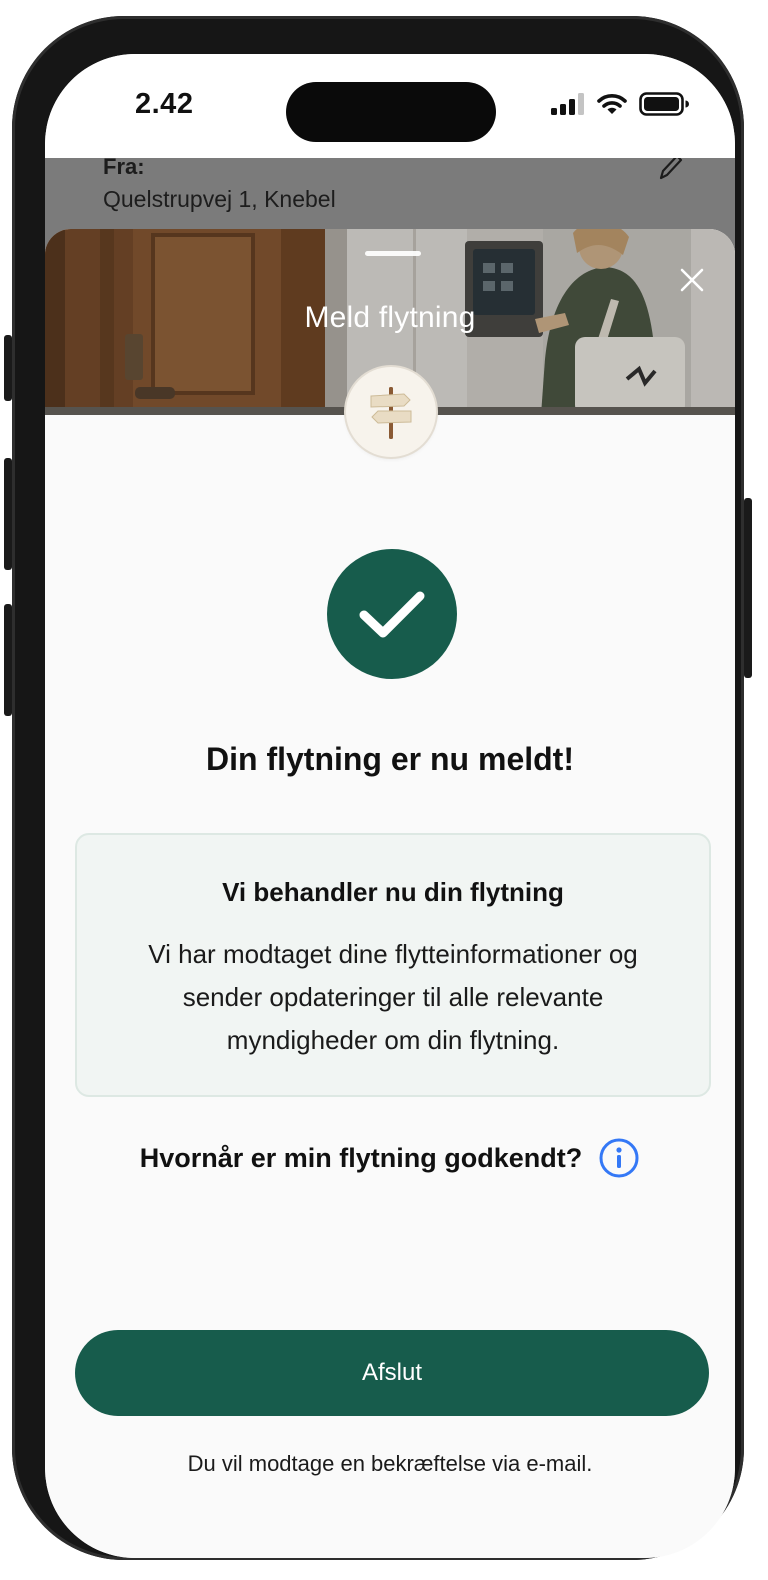  Describe the element at coordinates (8, 660) in the screenshot. I see `volume-down-button` at that location.